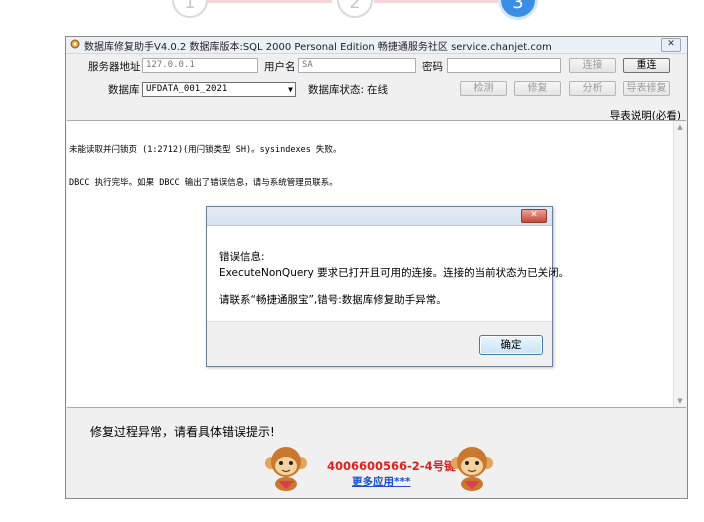 This screenshot has width=704, height=522. I want to click on wizard-steps: 1 2 3, so click(352, 15).